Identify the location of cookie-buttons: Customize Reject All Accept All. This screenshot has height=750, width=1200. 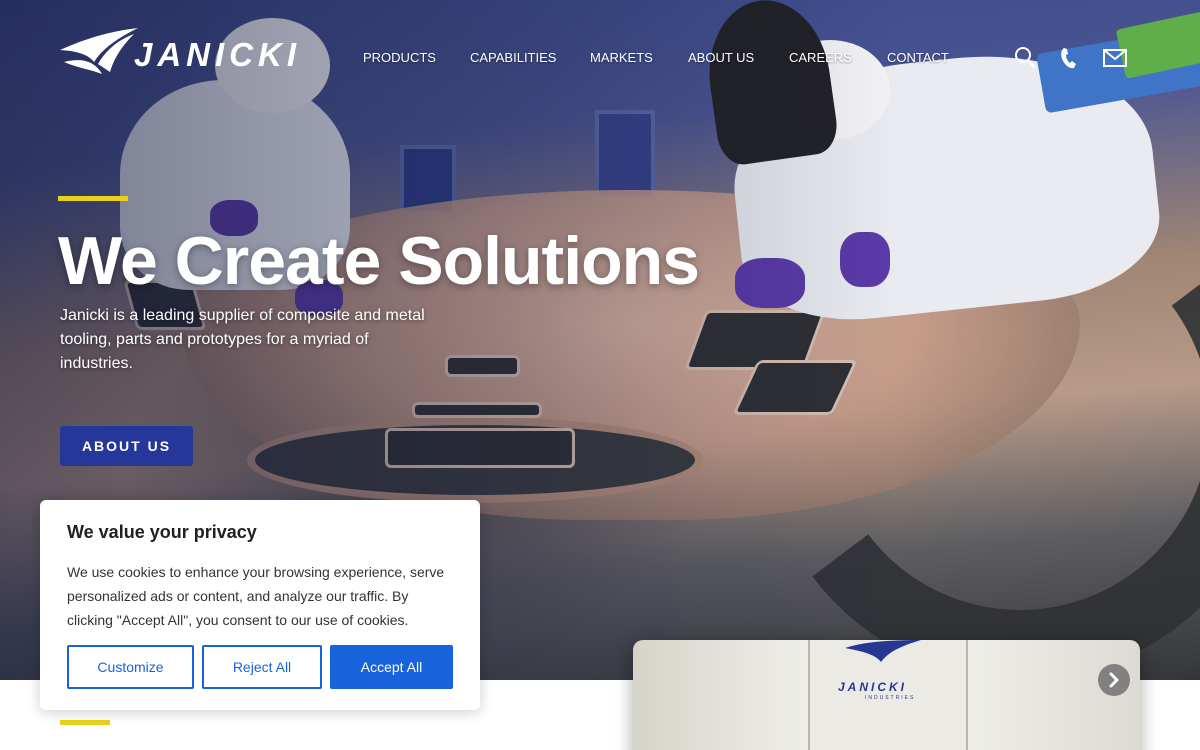
(260, 667).